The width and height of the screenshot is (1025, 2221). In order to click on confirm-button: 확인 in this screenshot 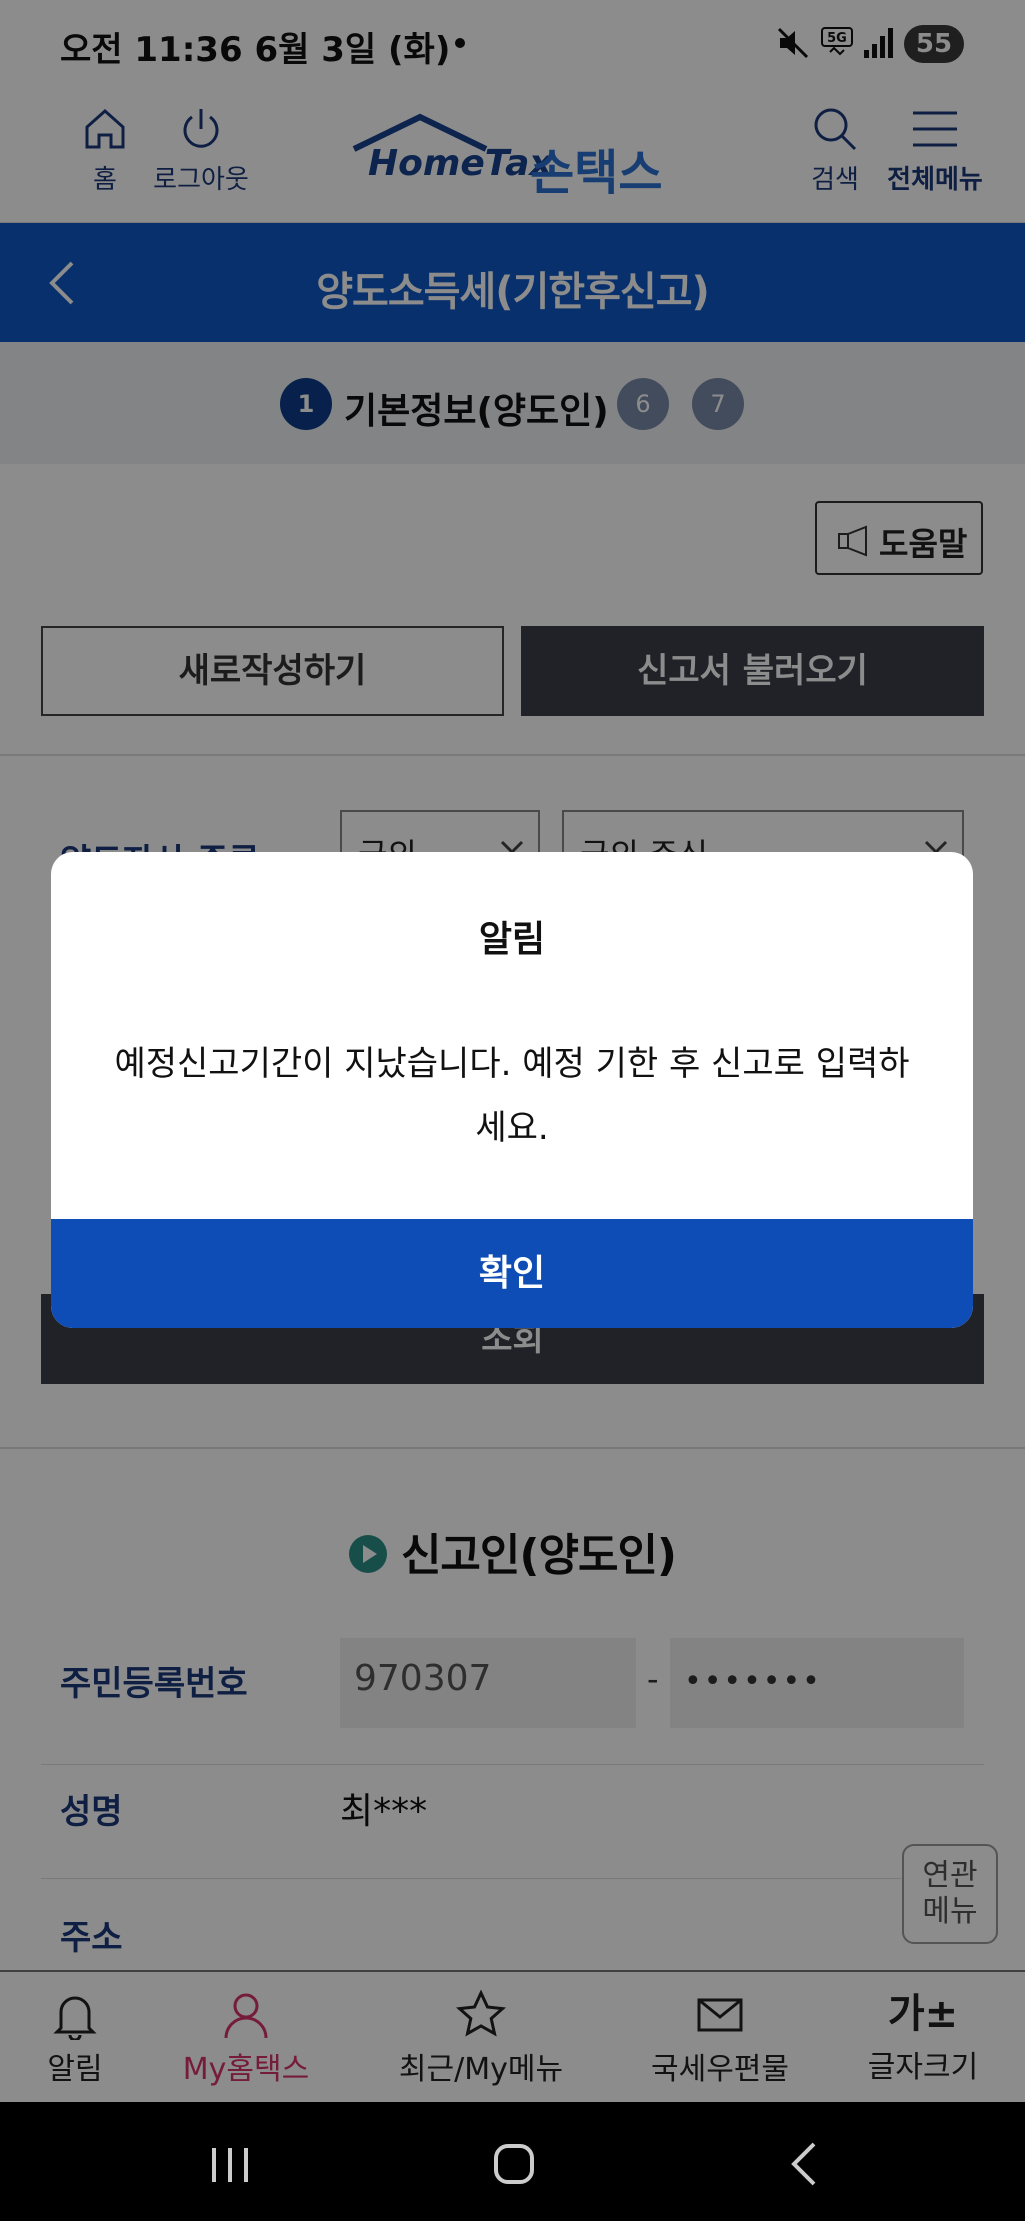, I will do `click(512, 1273)`.